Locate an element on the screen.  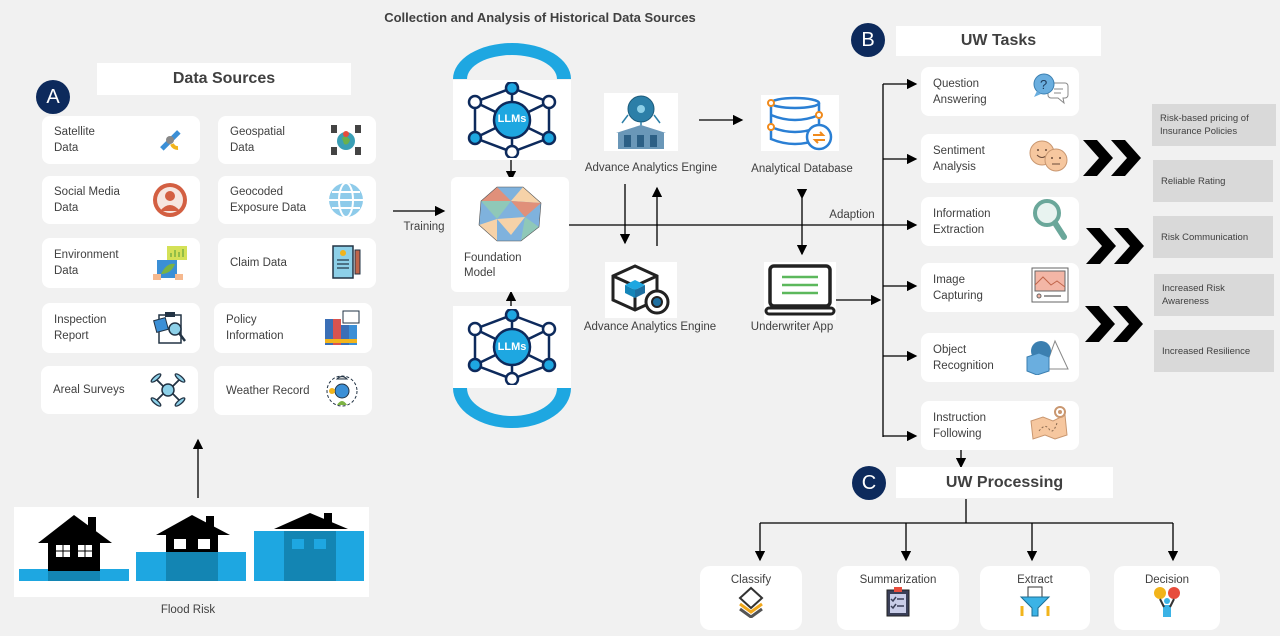
section-a-badge: A is located at coordinates (53, 97).